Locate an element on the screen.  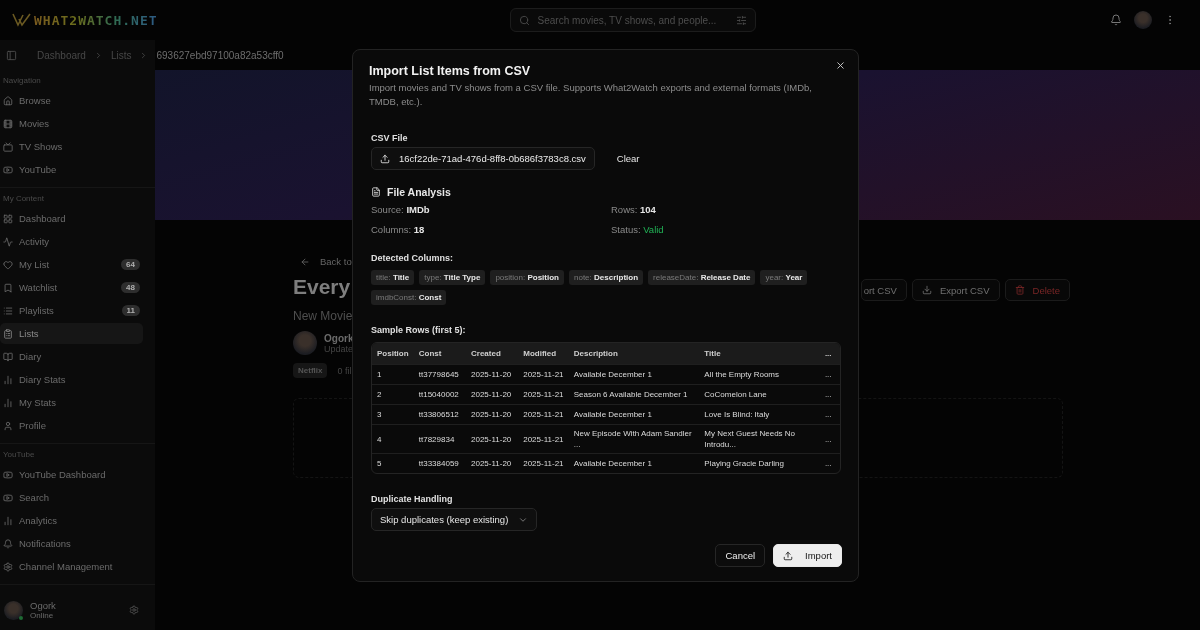
sidebar-item: Search is located at coordinates (71, 497).